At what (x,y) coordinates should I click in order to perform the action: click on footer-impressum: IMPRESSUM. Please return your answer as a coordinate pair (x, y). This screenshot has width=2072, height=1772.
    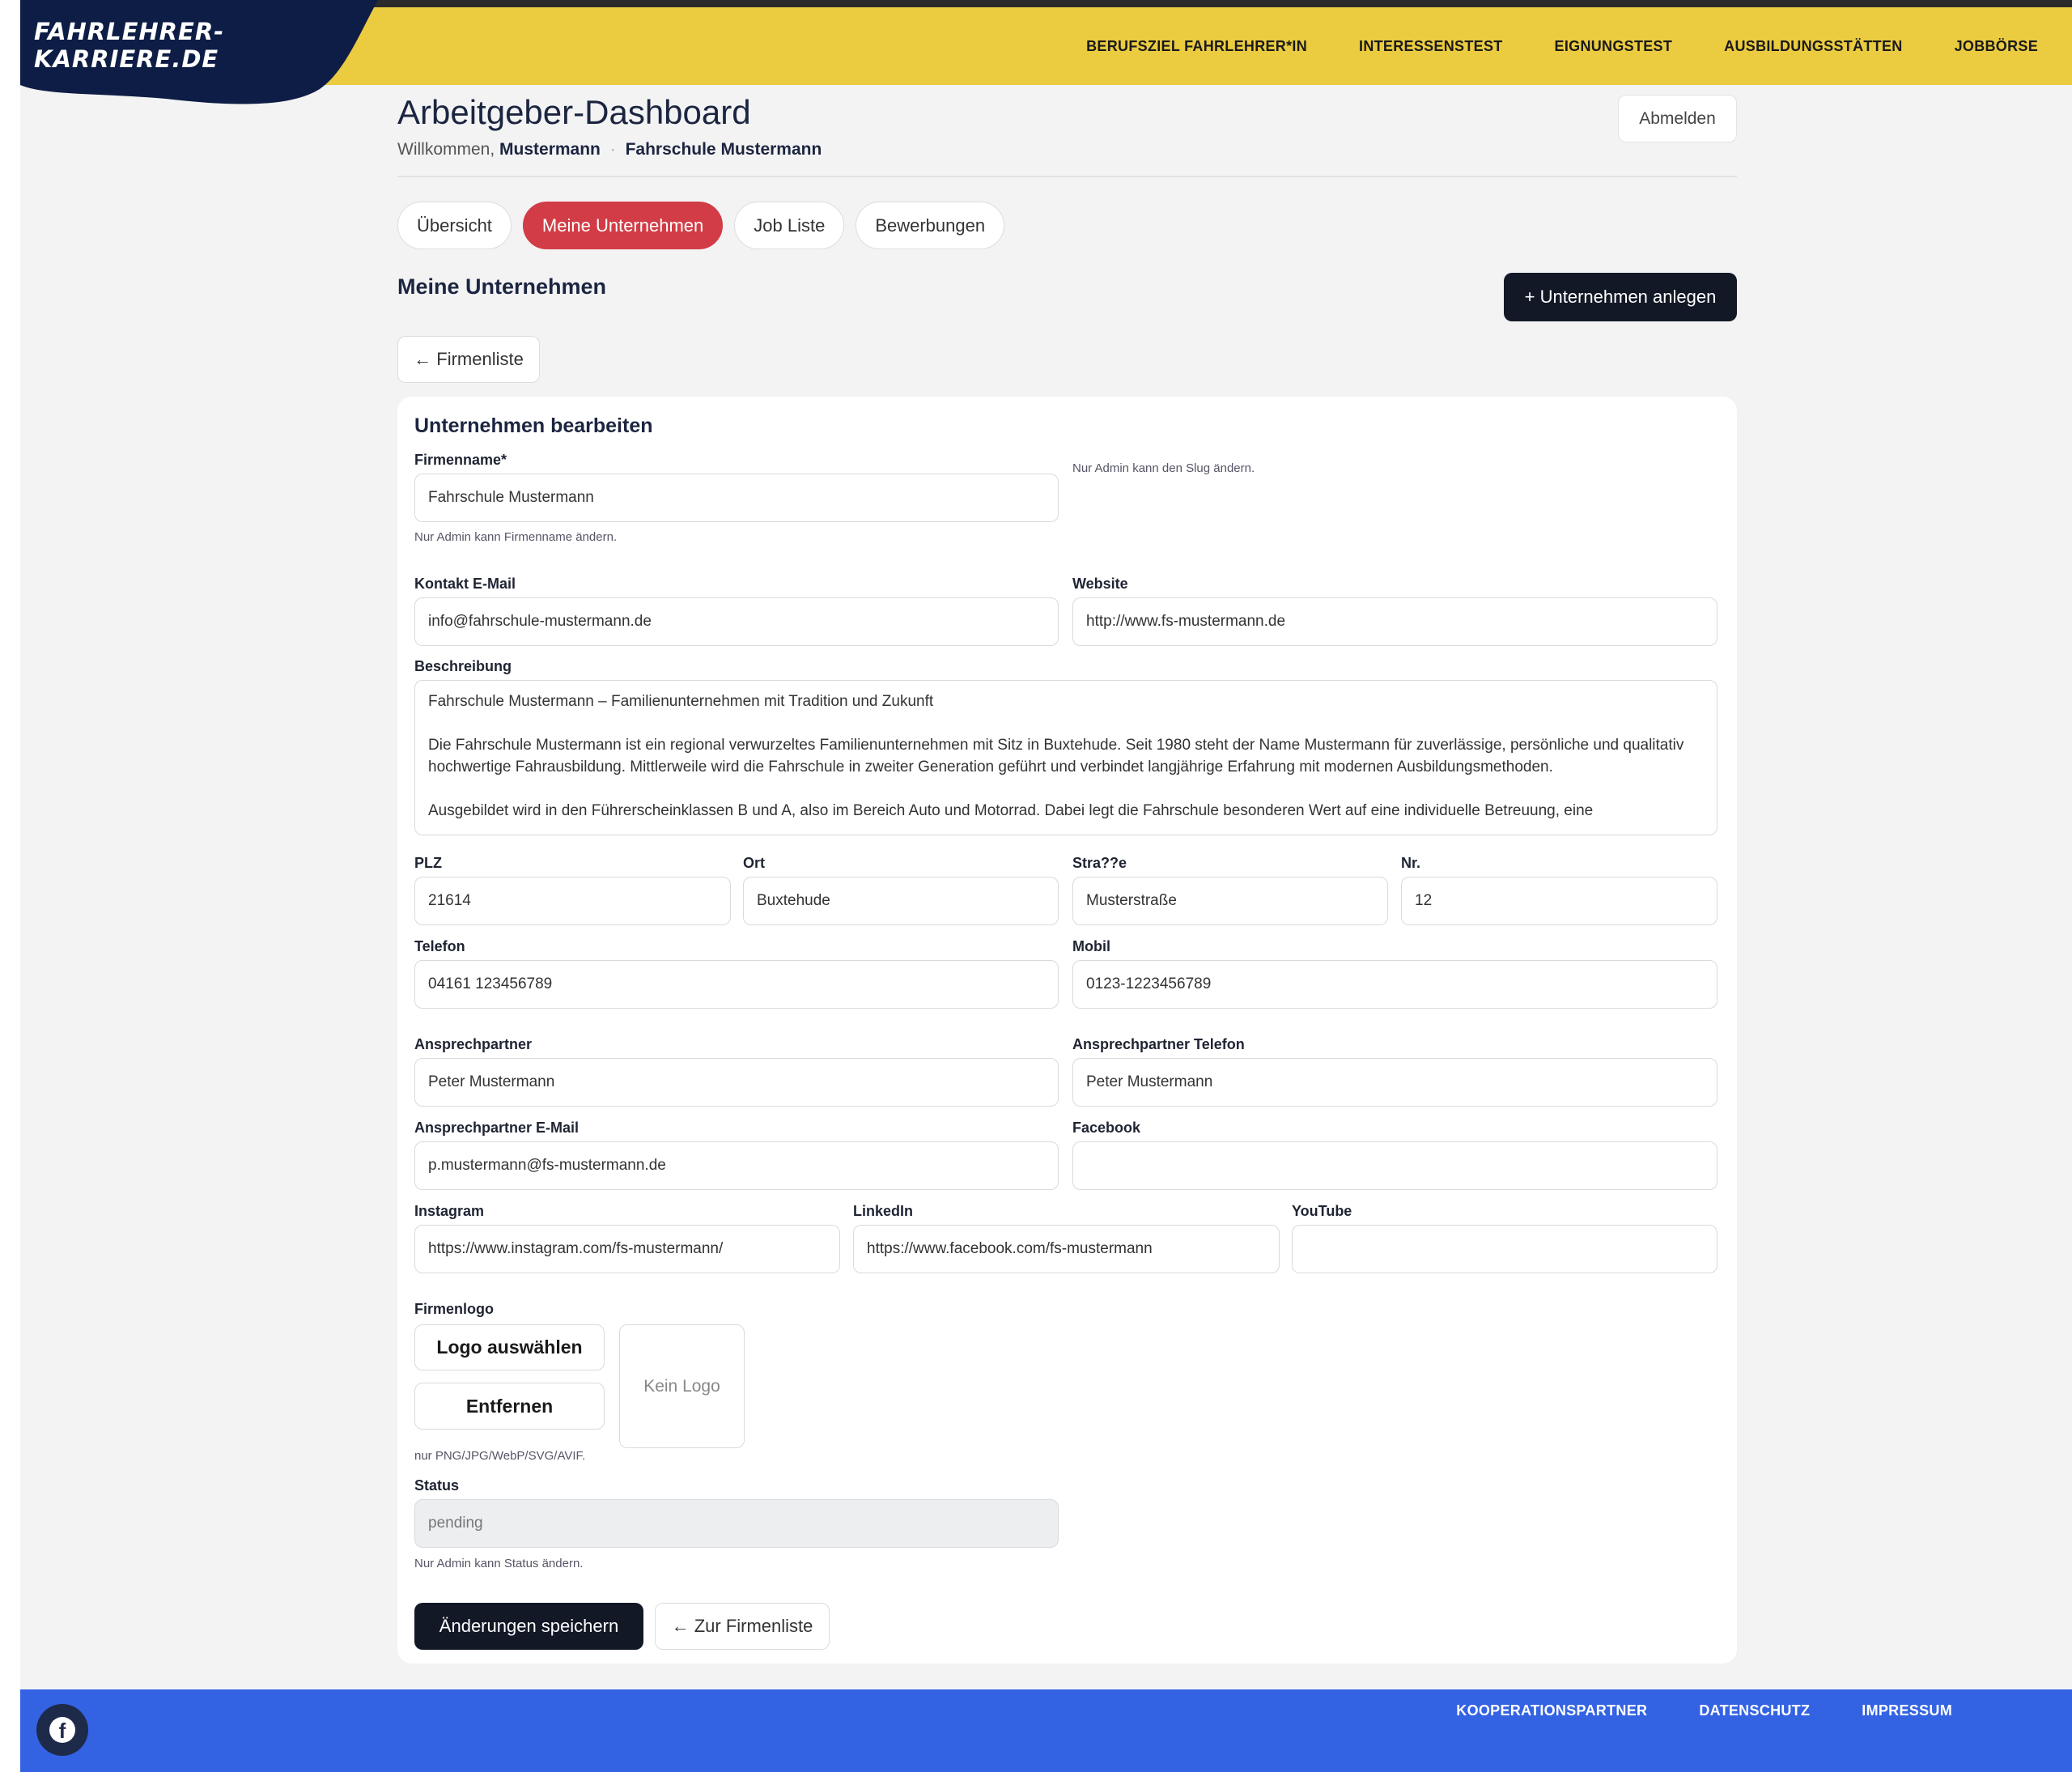
    Looking at the image, I should click on (1907, 1711).